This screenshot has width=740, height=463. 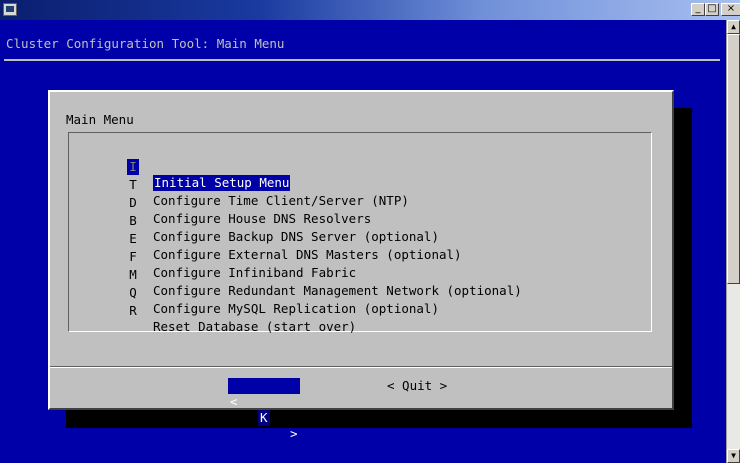 I want to click on vertical-scrollbar: ▲ ▼, so click(x=733, y=241).